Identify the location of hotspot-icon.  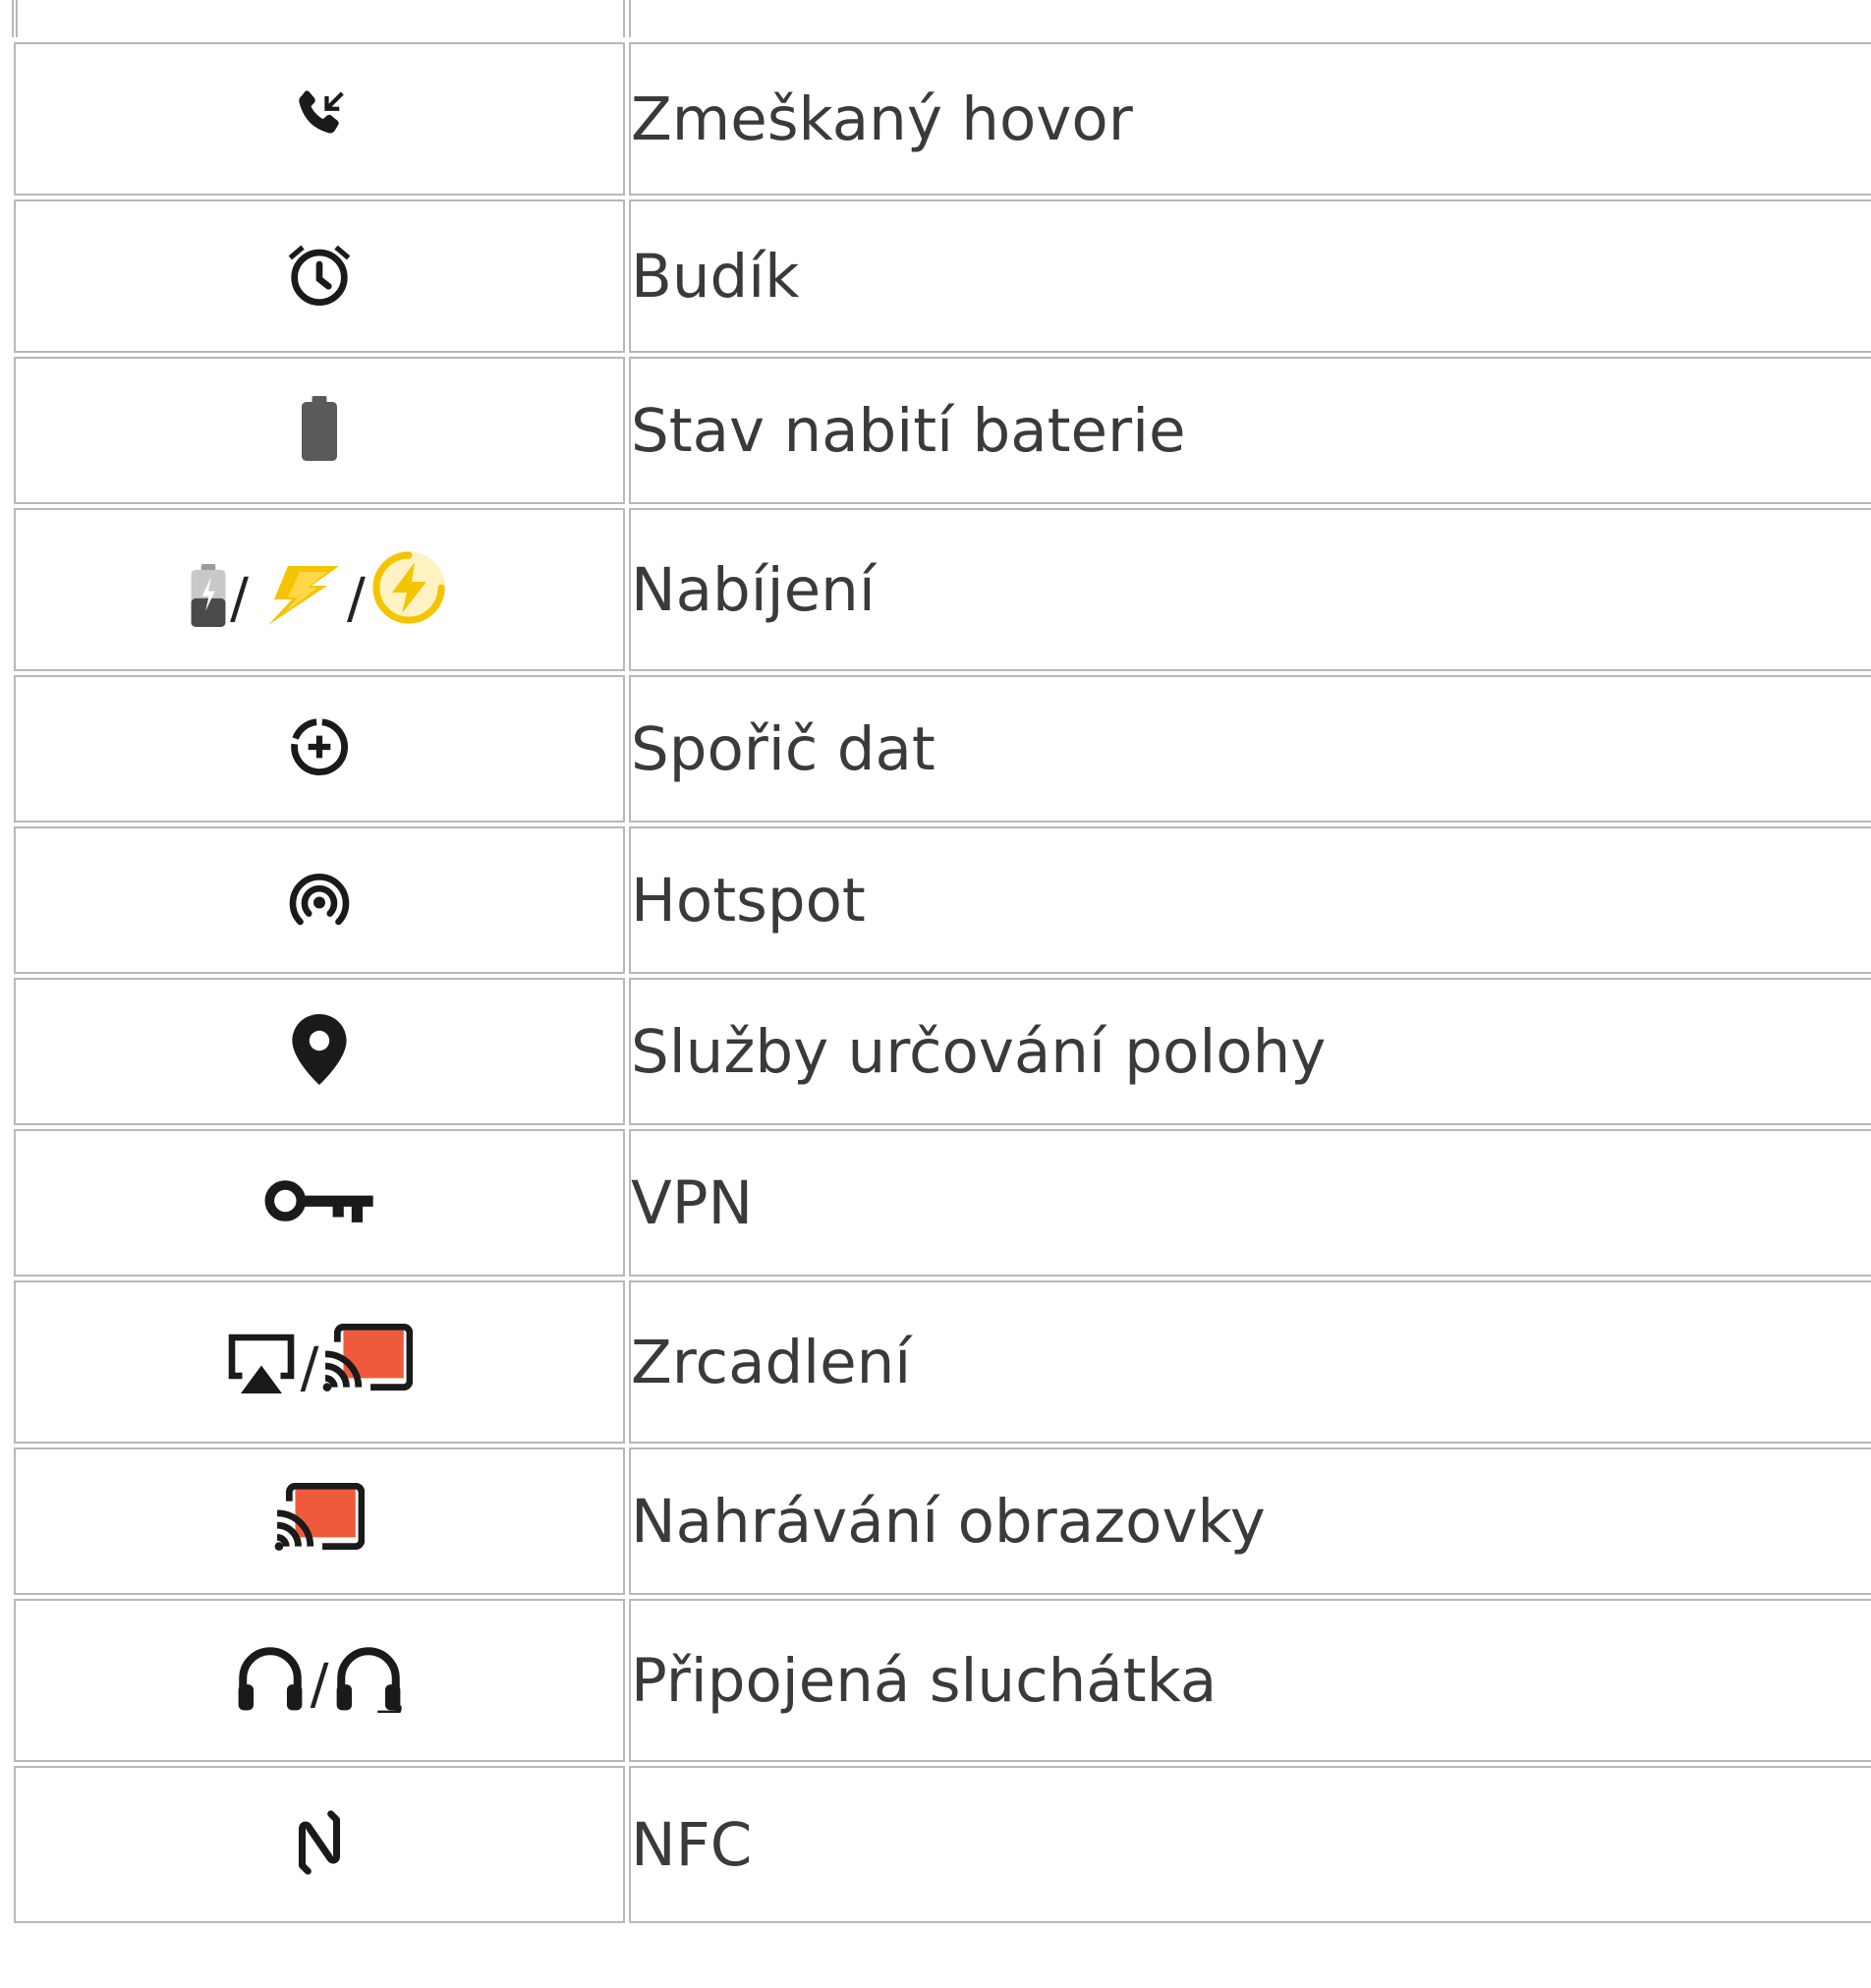
(319, 900).